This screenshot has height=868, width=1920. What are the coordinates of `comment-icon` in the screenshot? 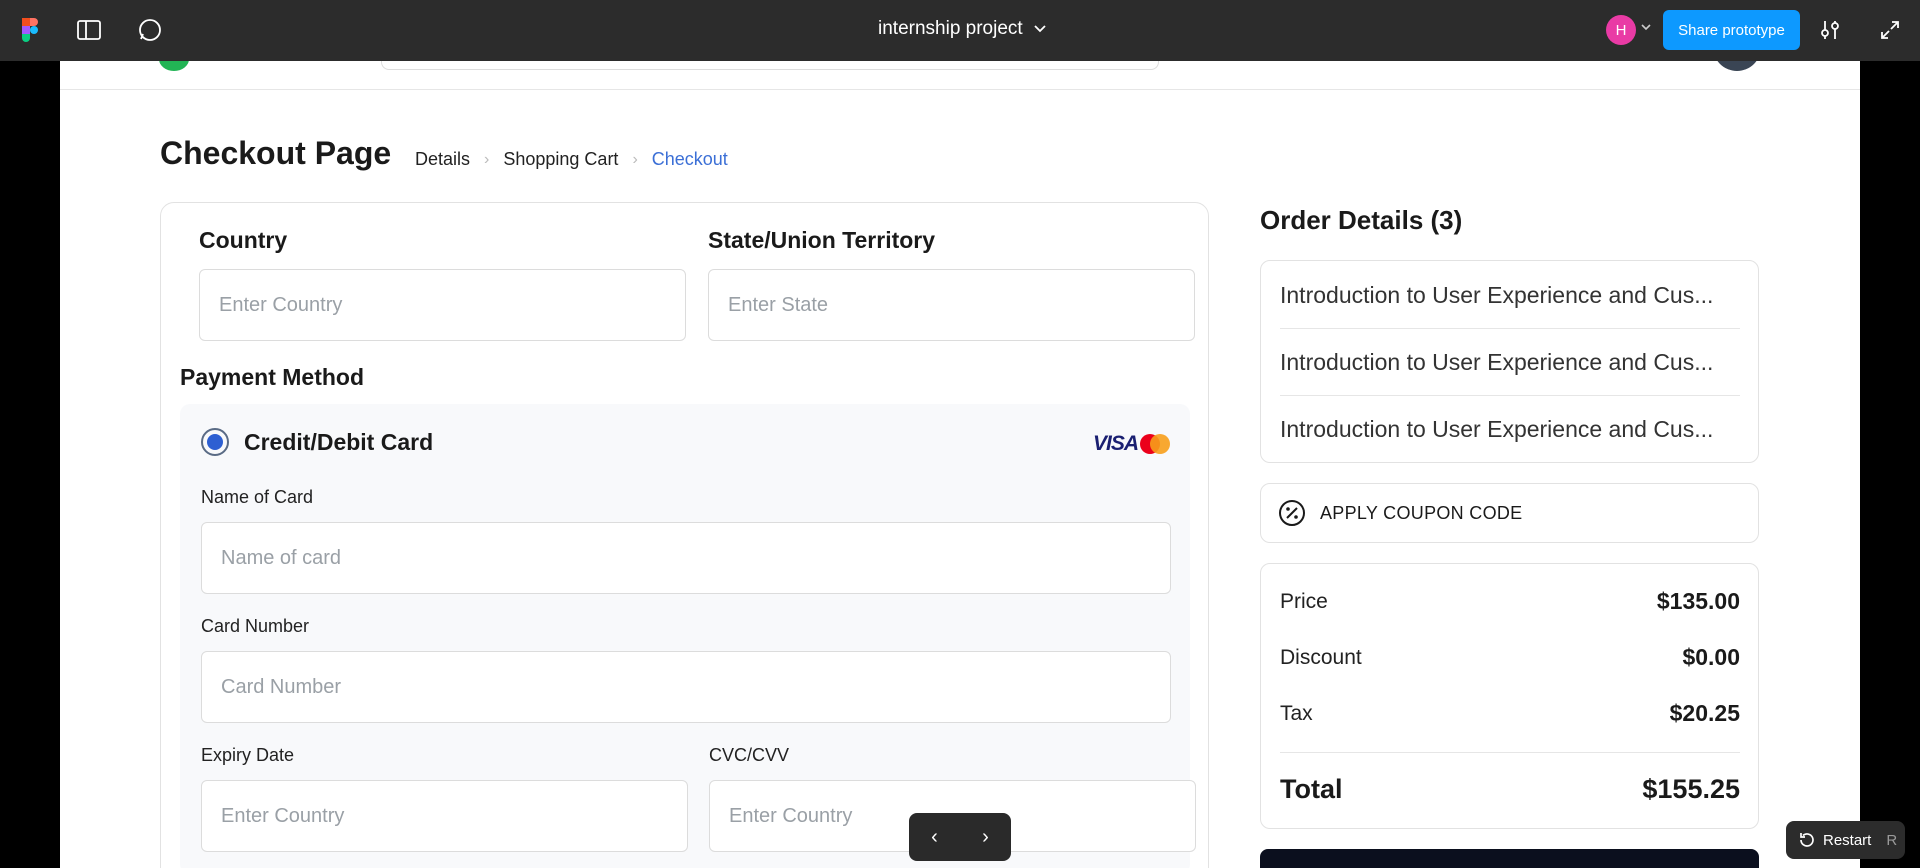 It's located at (150, 30).